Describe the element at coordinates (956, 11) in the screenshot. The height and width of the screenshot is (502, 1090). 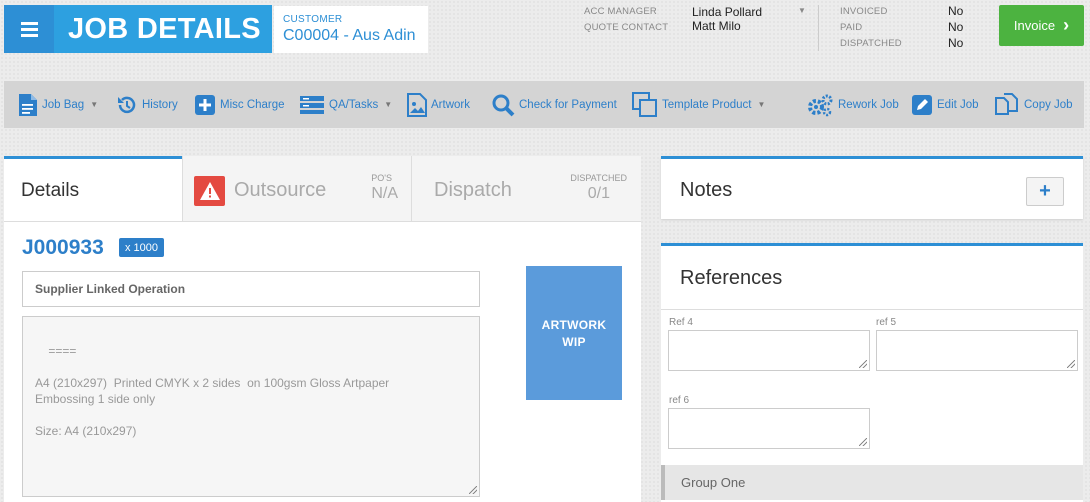
I see `invoiced-value: No` at that location.